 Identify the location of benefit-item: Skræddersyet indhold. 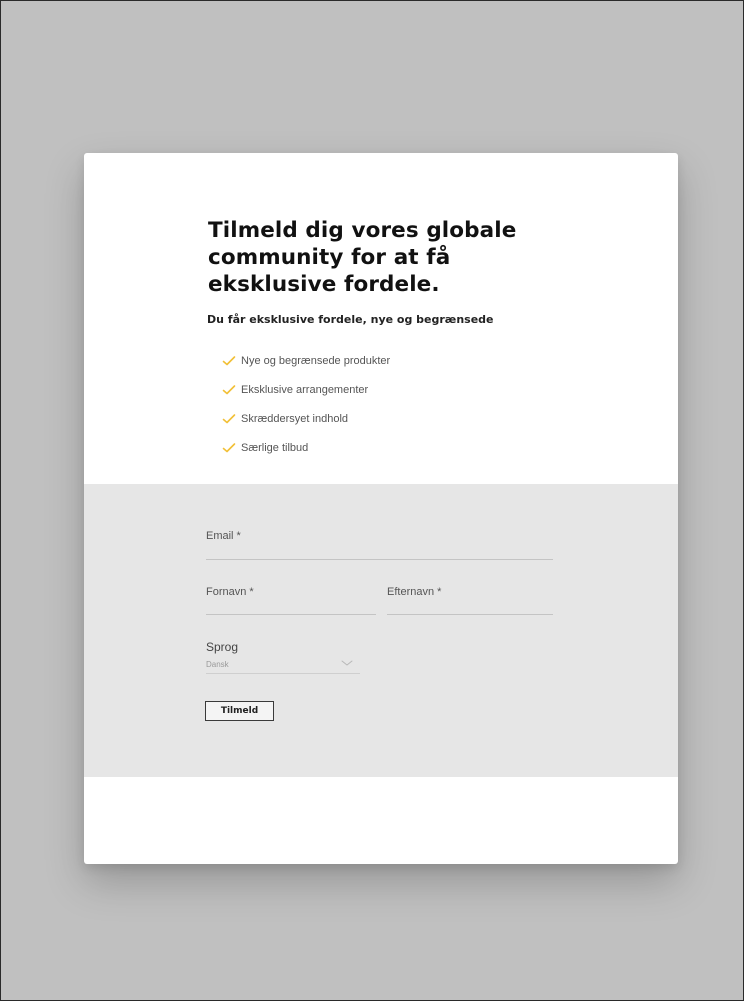
(306, 418).